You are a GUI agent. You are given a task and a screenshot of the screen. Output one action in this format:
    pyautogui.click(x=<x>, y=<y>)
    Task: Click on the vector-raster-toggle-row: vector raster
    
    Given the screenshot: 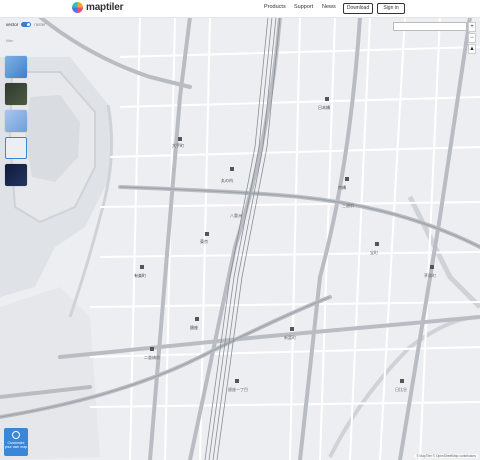 What is the action you would take?
    pyautogui.click(x=26, y=24)
    